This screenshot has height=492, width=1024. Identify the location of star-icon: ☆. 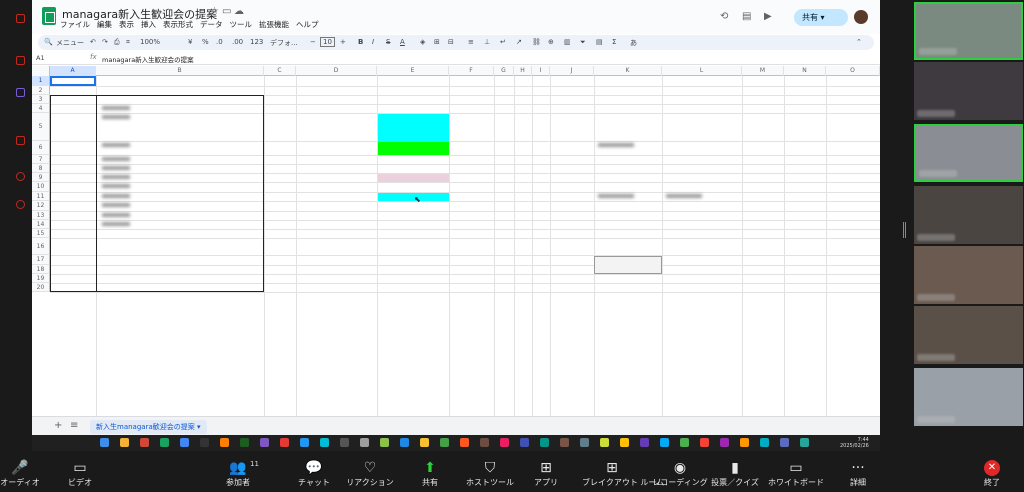
(214, 11).